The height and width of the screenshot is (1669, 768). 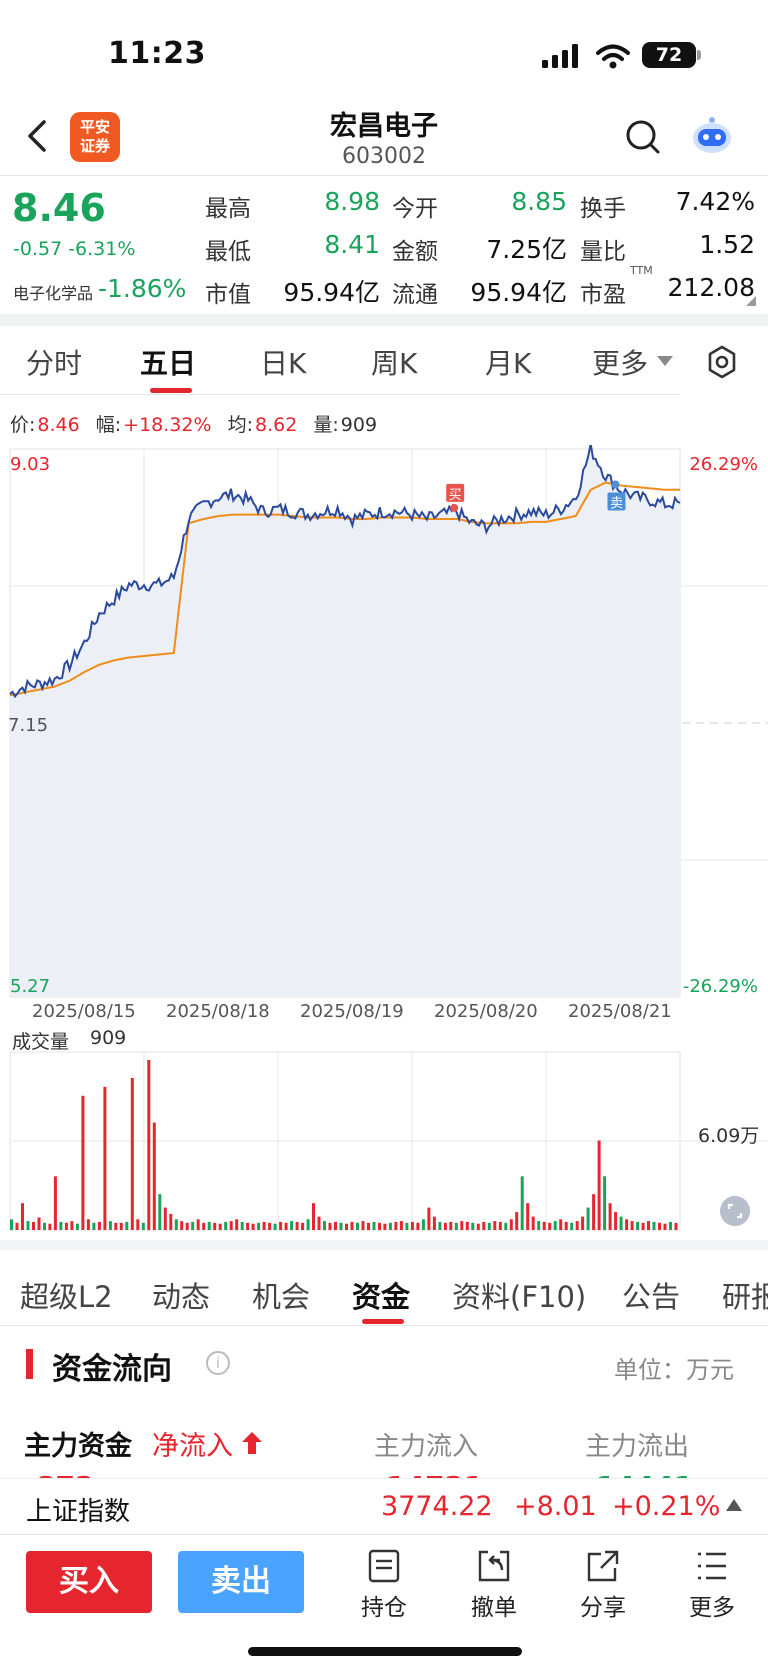 I want to click on share-icon, so click(x=603, y=1566).